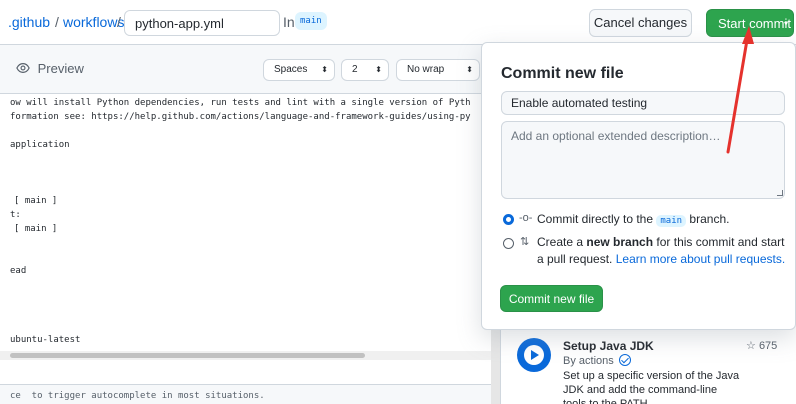  What do you see at coordinates (23, 68) in the screenshot?
I see `eye-icon` at bounding box center [23, 68].